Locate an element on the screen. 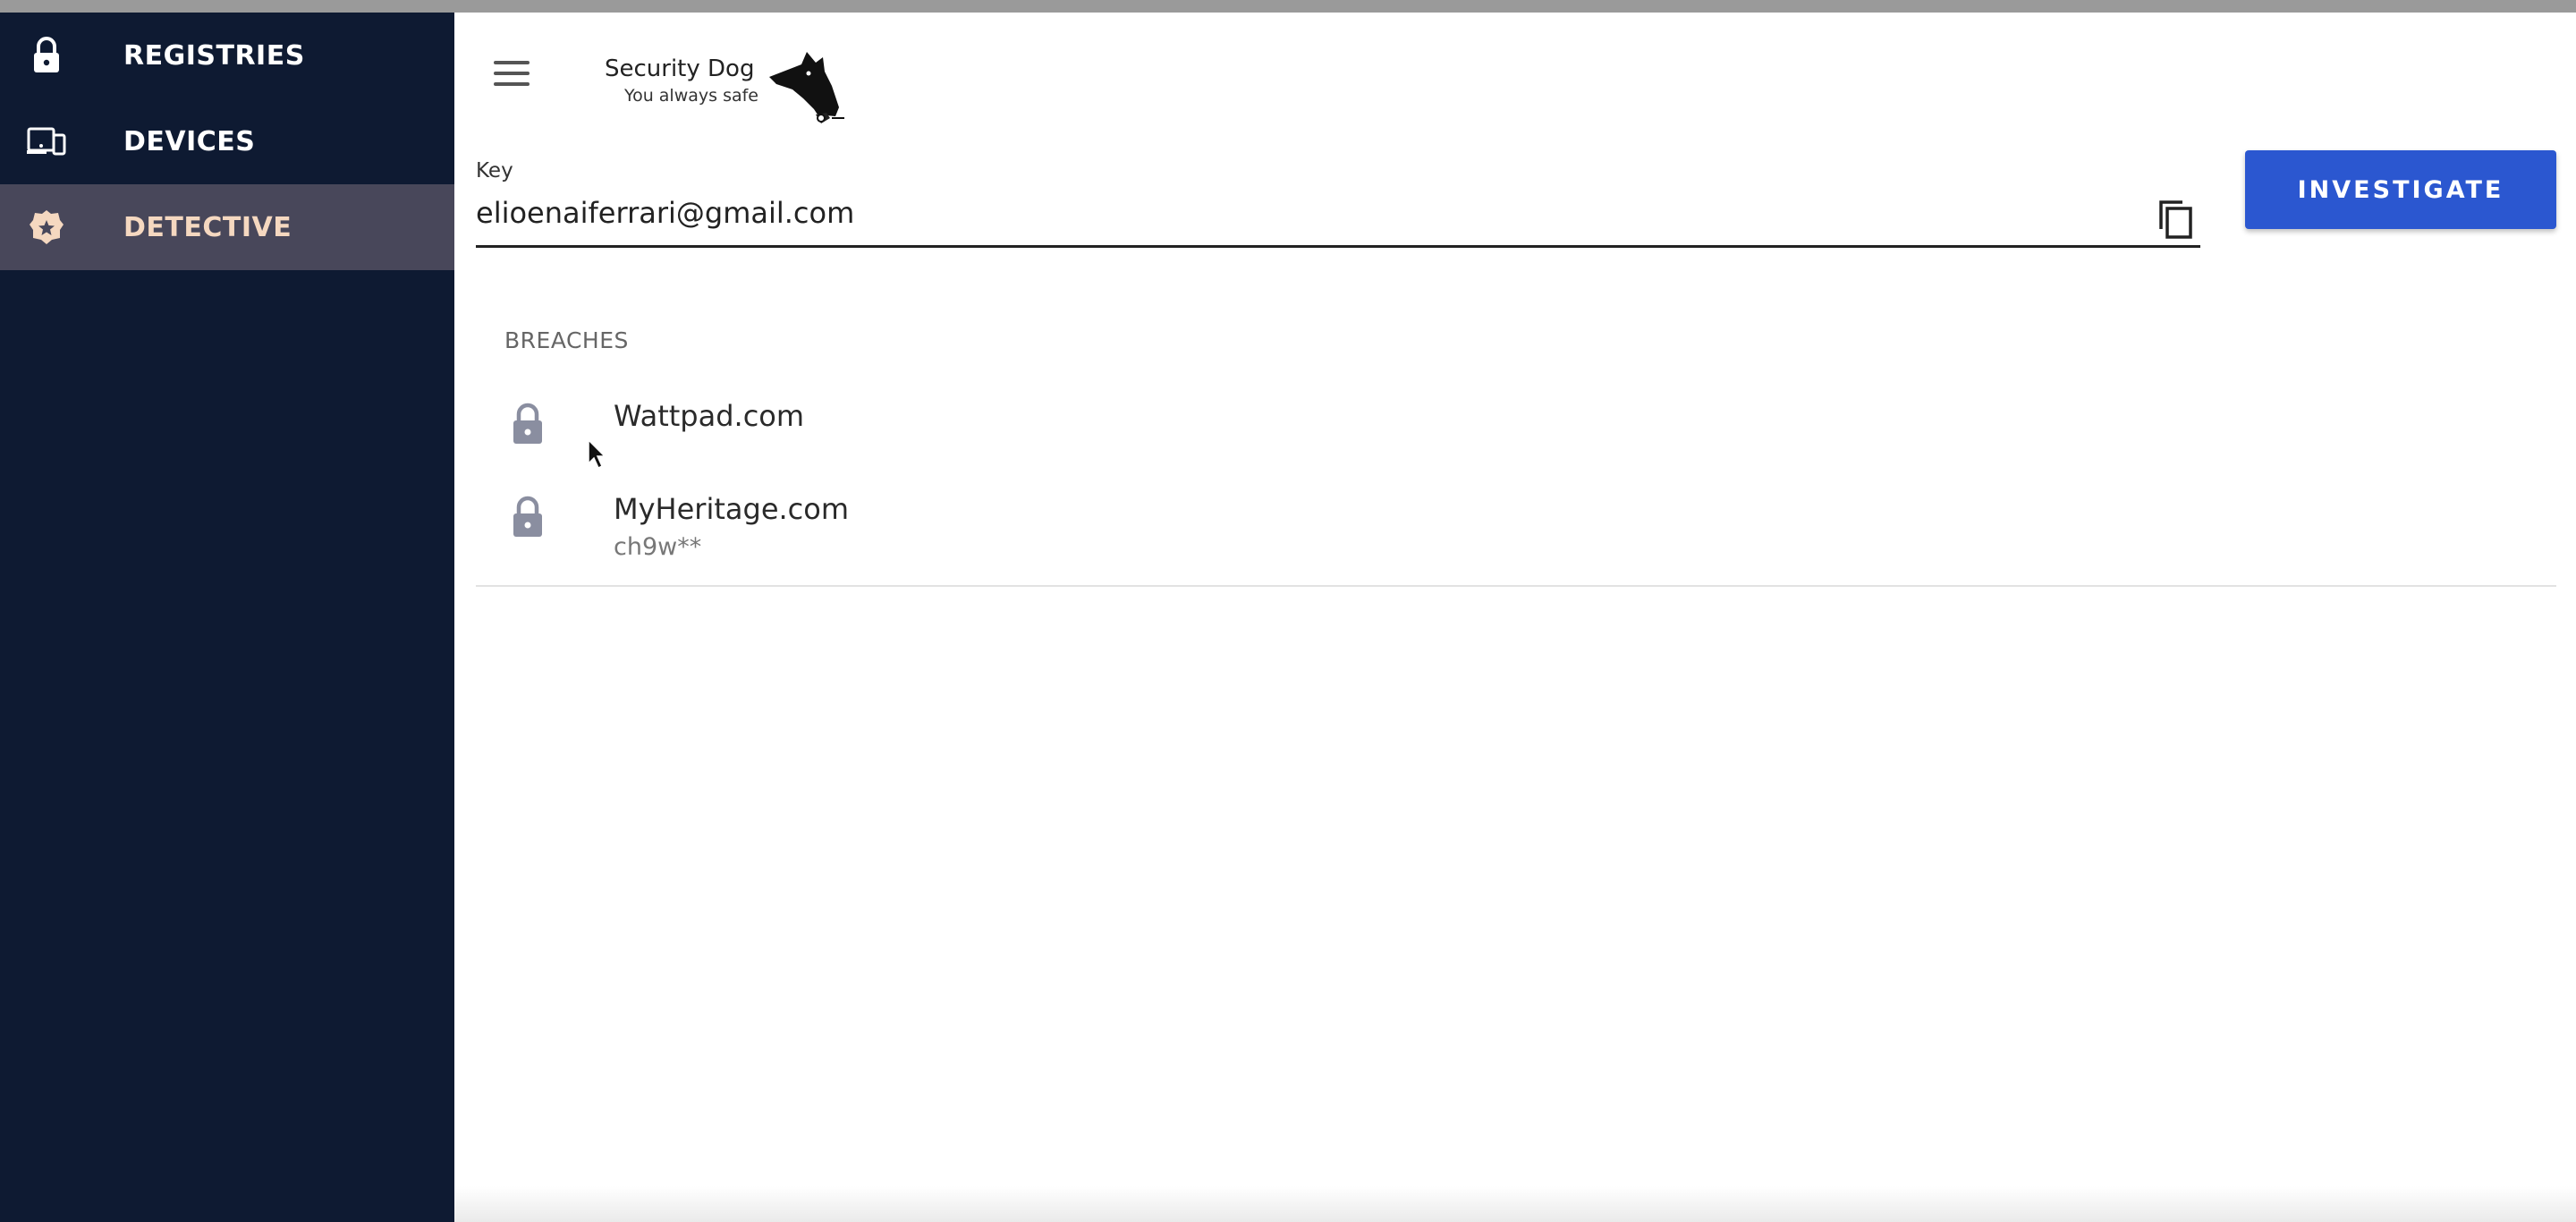 The image size is (2576, 1222). key-input is located at coordinates (1316, 213).